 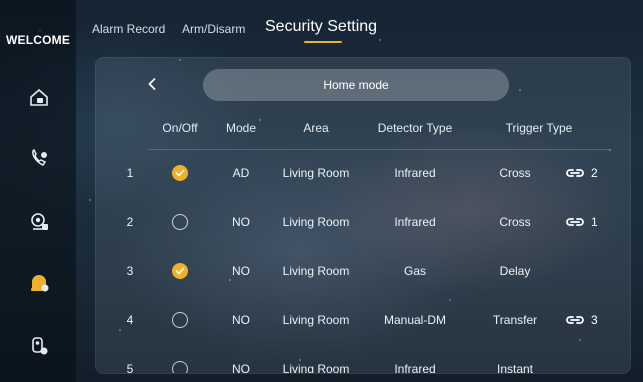 I want to click on header-area: Area, so click(x=316, y=128).